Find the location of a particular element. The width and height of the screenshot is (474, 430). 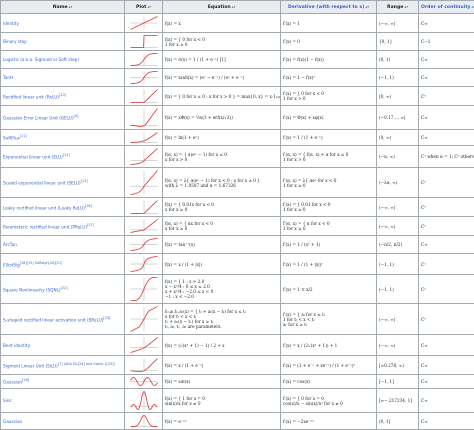

header-label: Name is located at coordinates (60, 7).